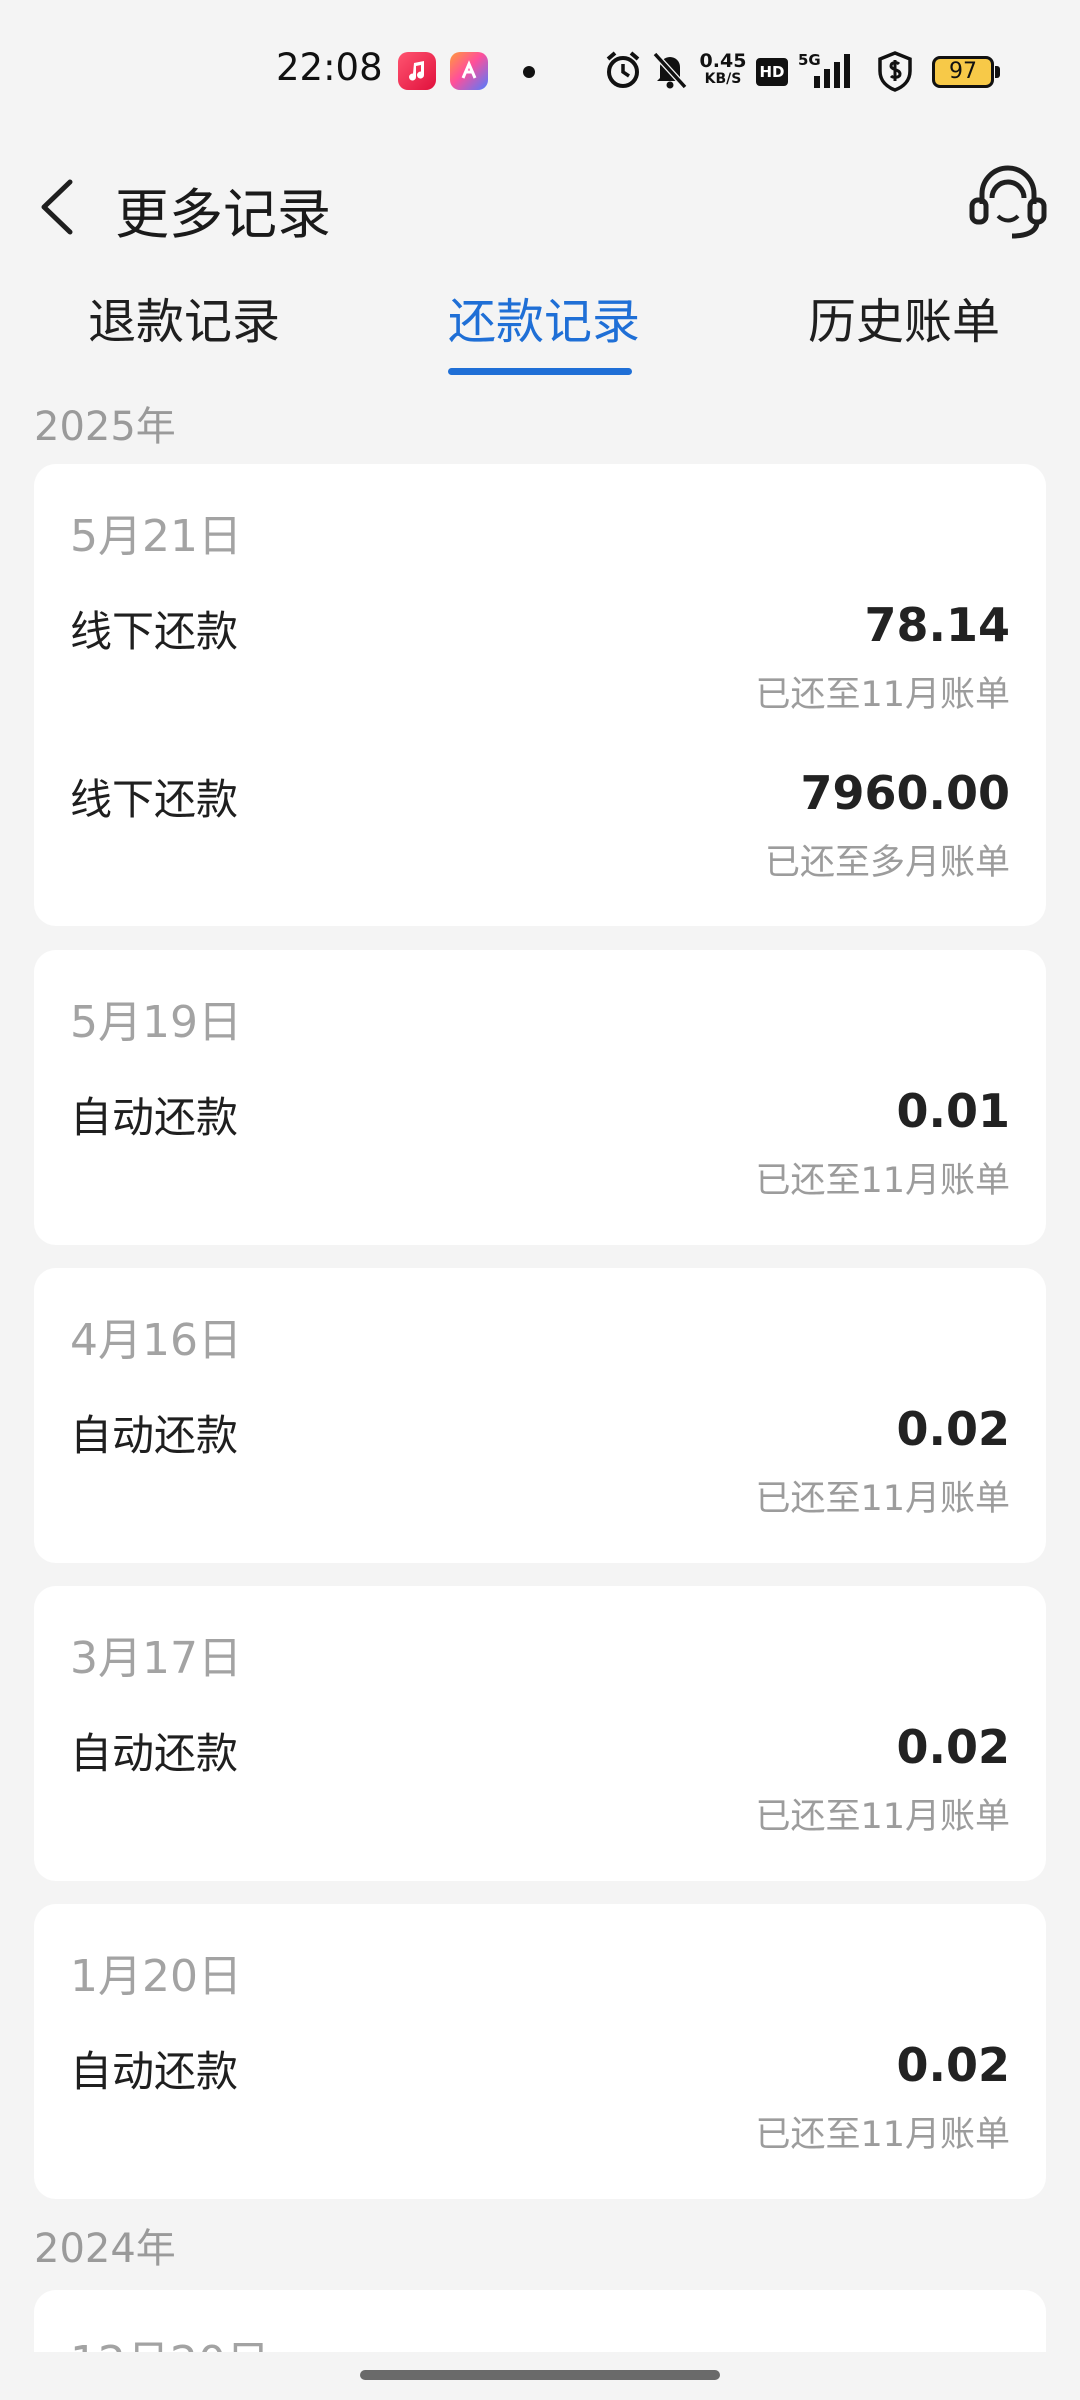 This screenshot has width=1080, height=2400. What do you see at coordinates (723, 79) in the screenshot?
I see `net-speed-unit: KB/S` at bounding box center [723, 79].